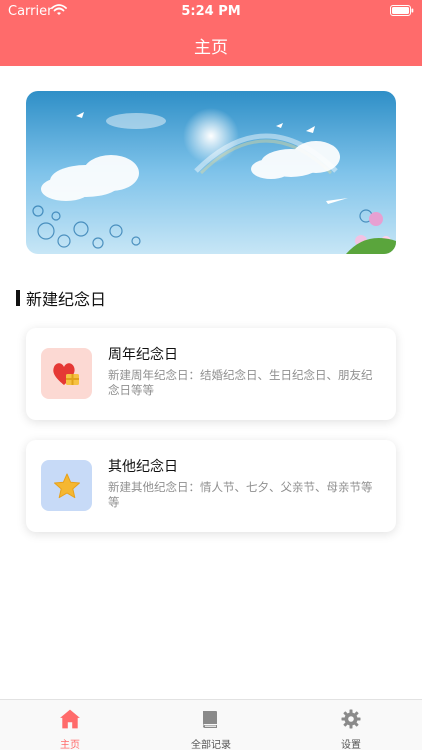  I want to click on anniversary-card: 周年纪念日 新建周年纪念日：结婚纪念日、生日纪念日、朋友纪念日等等, so click(211, 374).